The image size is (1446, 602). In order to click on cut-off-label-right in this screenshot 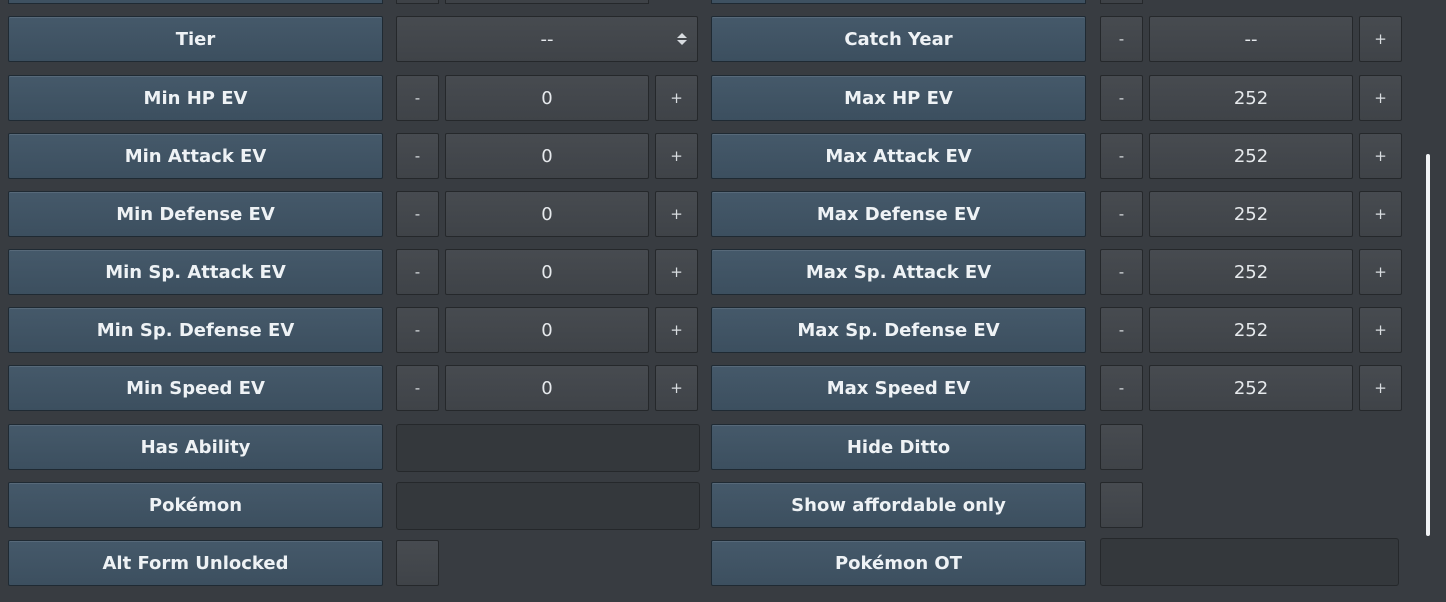, I will do `click(898, 2)`.